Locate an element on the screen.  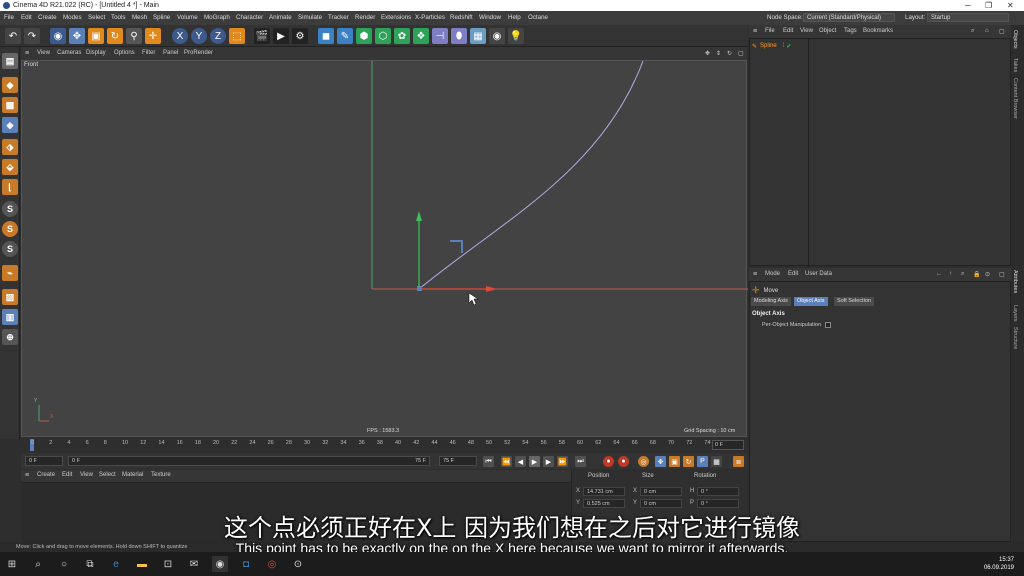
go-to-start-icon: ⏮ is located at coordinates (488, 461).